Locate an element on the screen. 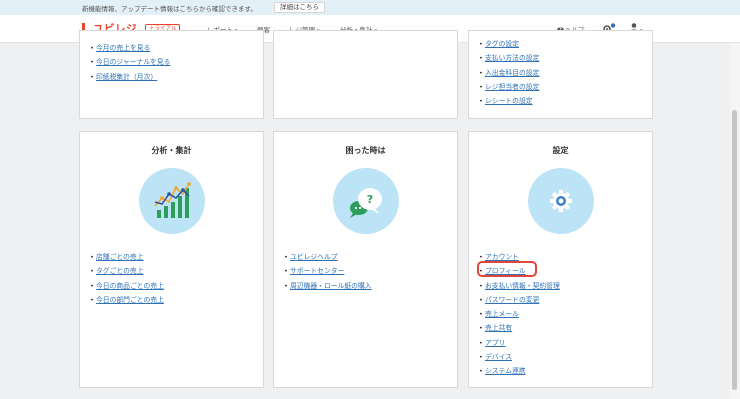 The image size is (740, 399). list-item: タグの設定 is located at coordinates (509, 44).